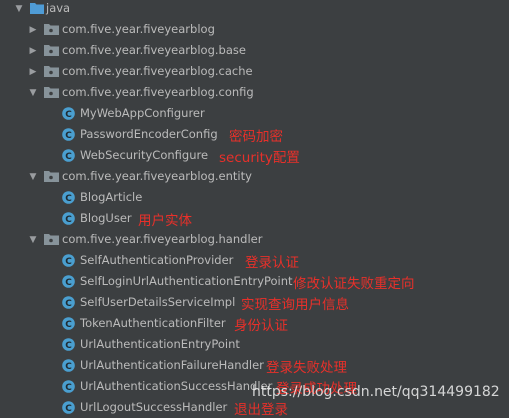 The width and height of the screenshot is (509, 418). What do you see at coordinates (111, 197) in the screenshot?
I see `tree-node-label: BlogArticle` at bounding box center [111, 197].